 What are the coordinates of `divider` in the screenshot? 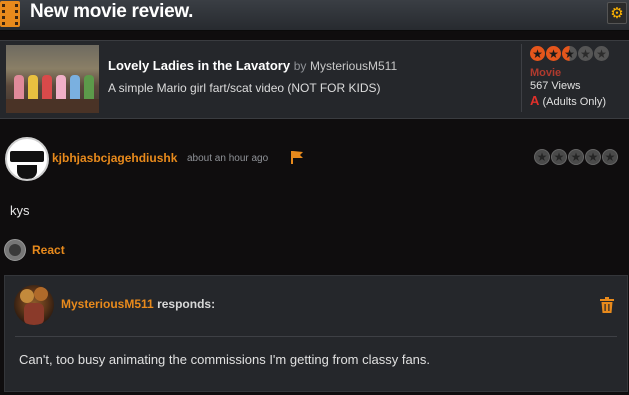 It's located at (316, 336).